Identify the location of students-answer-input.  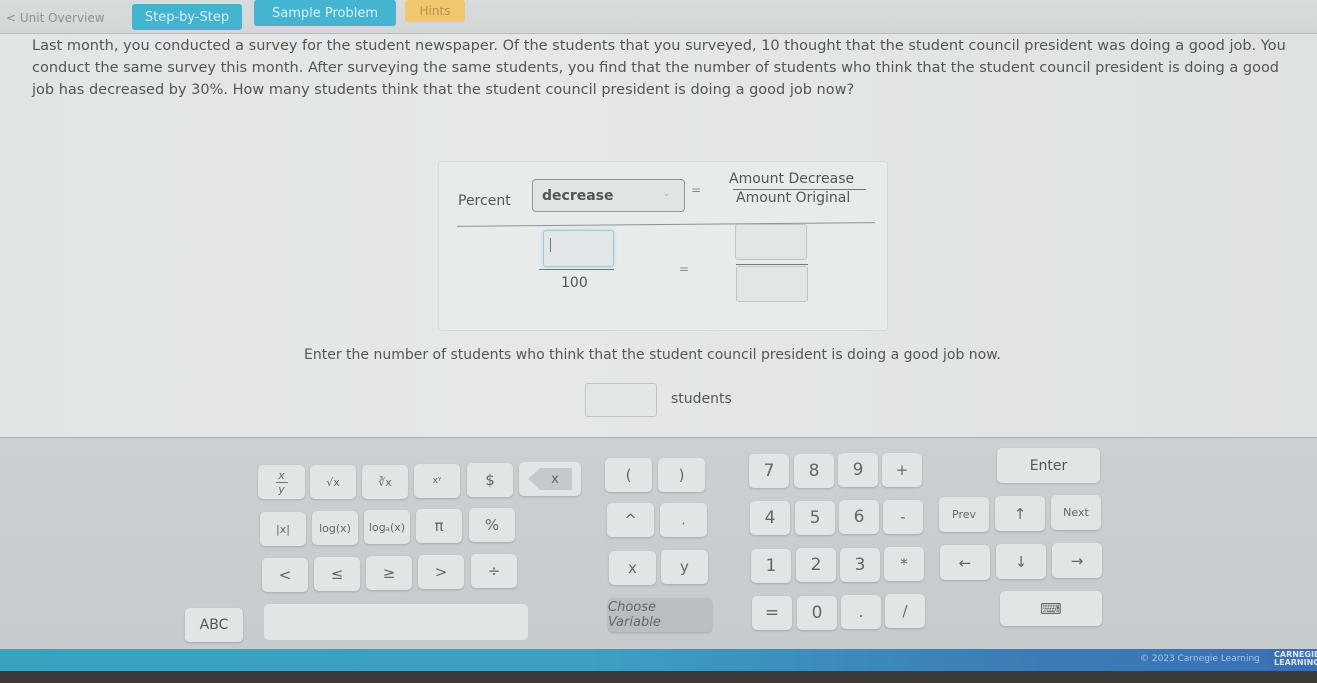
(621, 400).